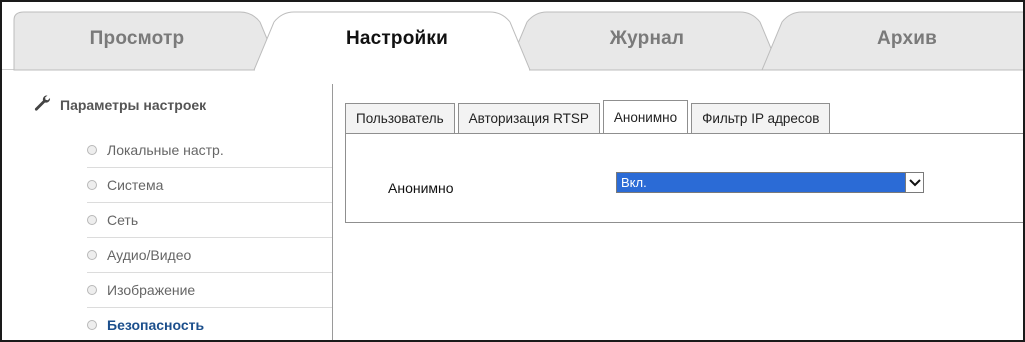  I want to click on subtab-user: Пользователь, so click(400, 118).